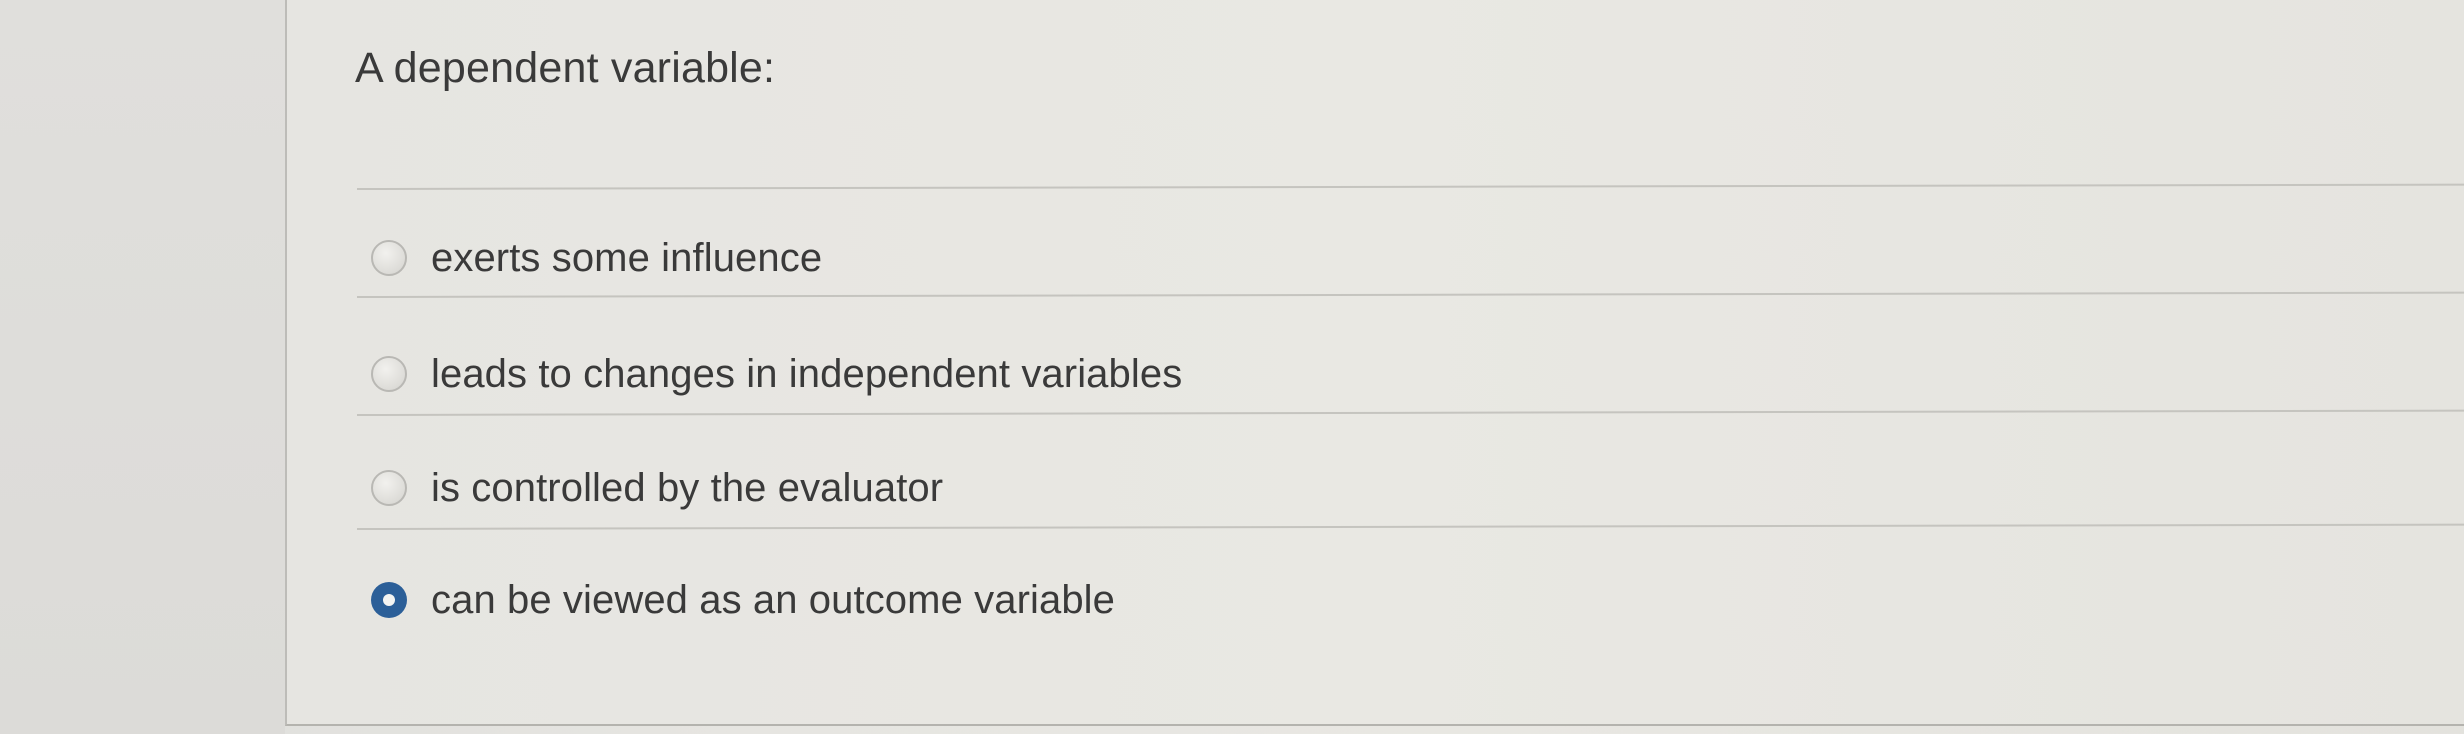 Image resolution: width=2464 pixels, height=734 pixels. What do you see at coordinates (565, 68) in the screenshot?
I see `question-title: A dependent variable:` at bounding box center [565, 68].